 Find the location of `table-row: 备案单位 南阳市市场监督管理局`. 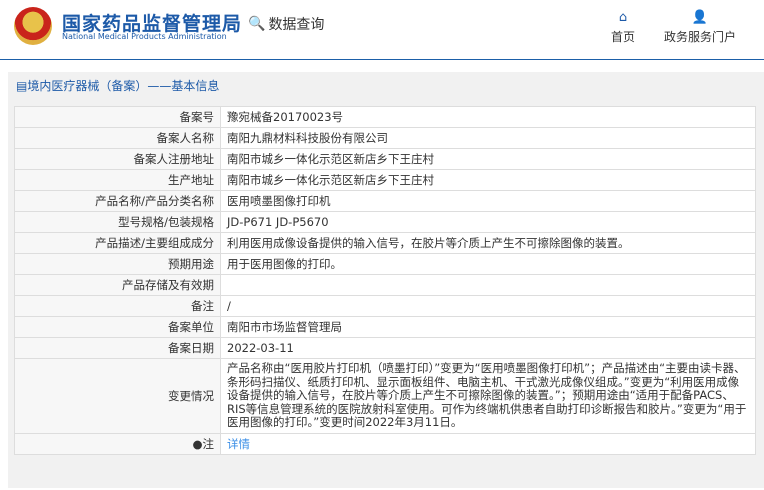

table-row: 备案单位 南阳市市场监督管理局 is located at coordinates (385, 327).